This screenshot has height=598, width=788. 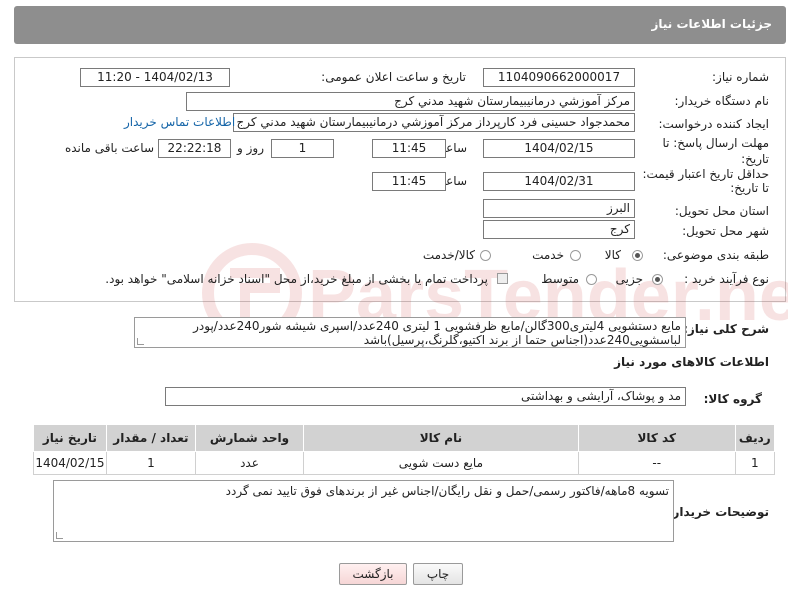 I want to click on col-unit: واحد شمارش, so click(x=249, y=438).